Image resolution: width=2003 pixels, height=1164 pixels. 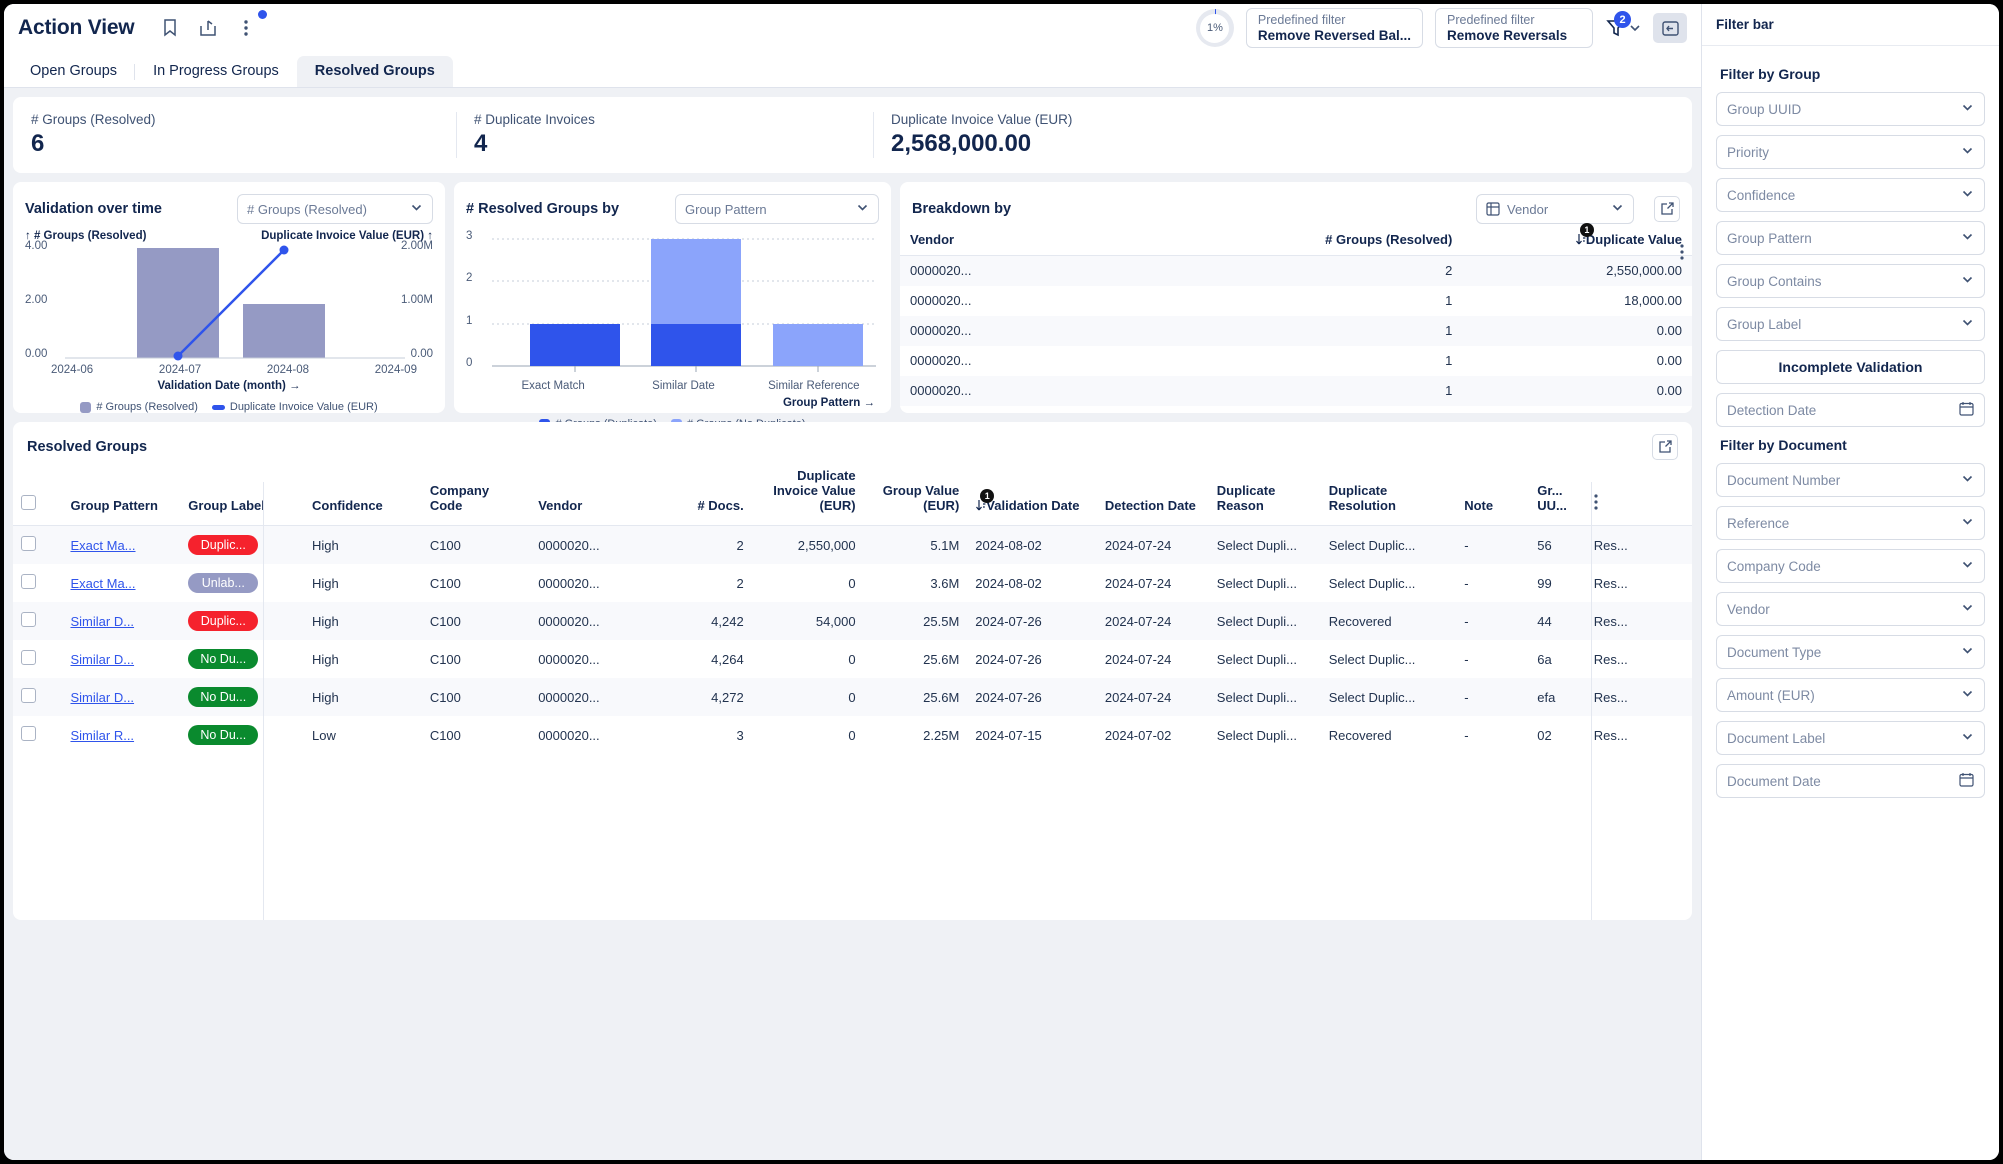 I want to click on predefined-filter-2: Predefined filter Remove Reversals, so click(x=1514, y=28).